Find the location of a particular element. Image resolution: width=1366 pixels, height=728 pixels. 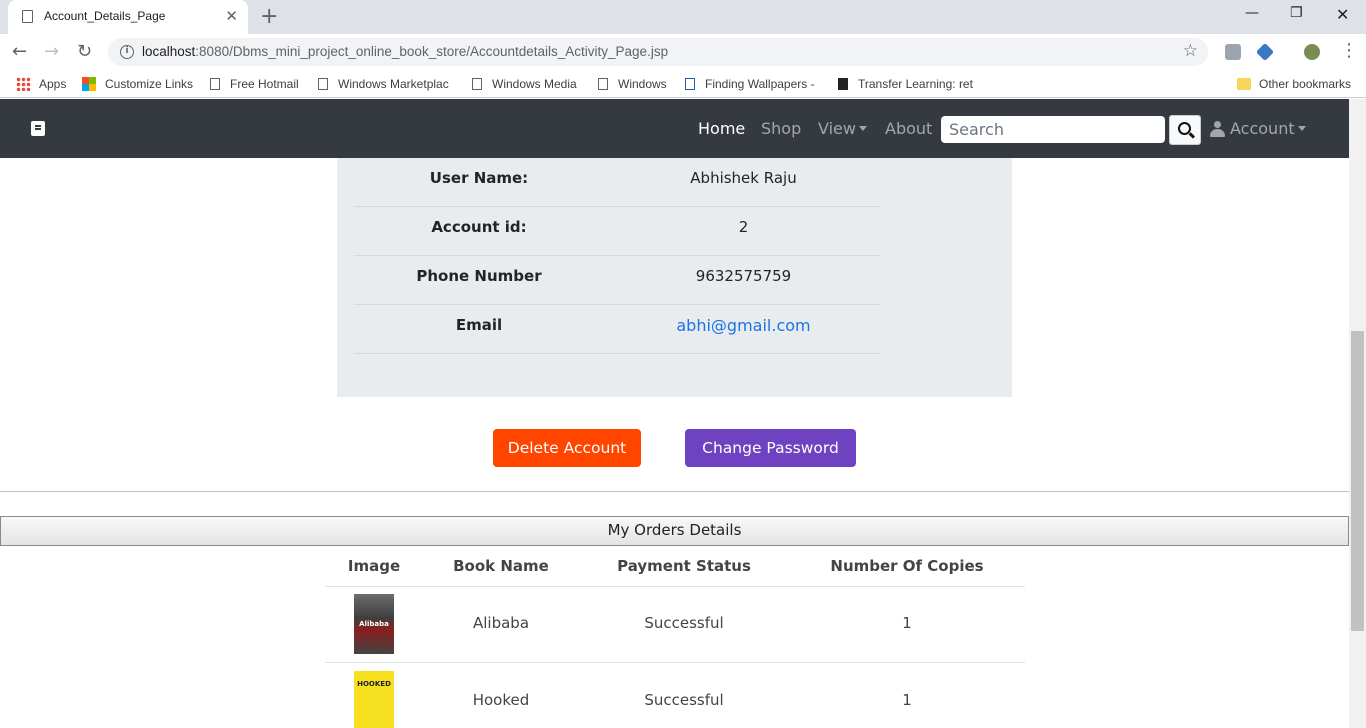

extension-image-icon is located at coordinates (1233, 52).